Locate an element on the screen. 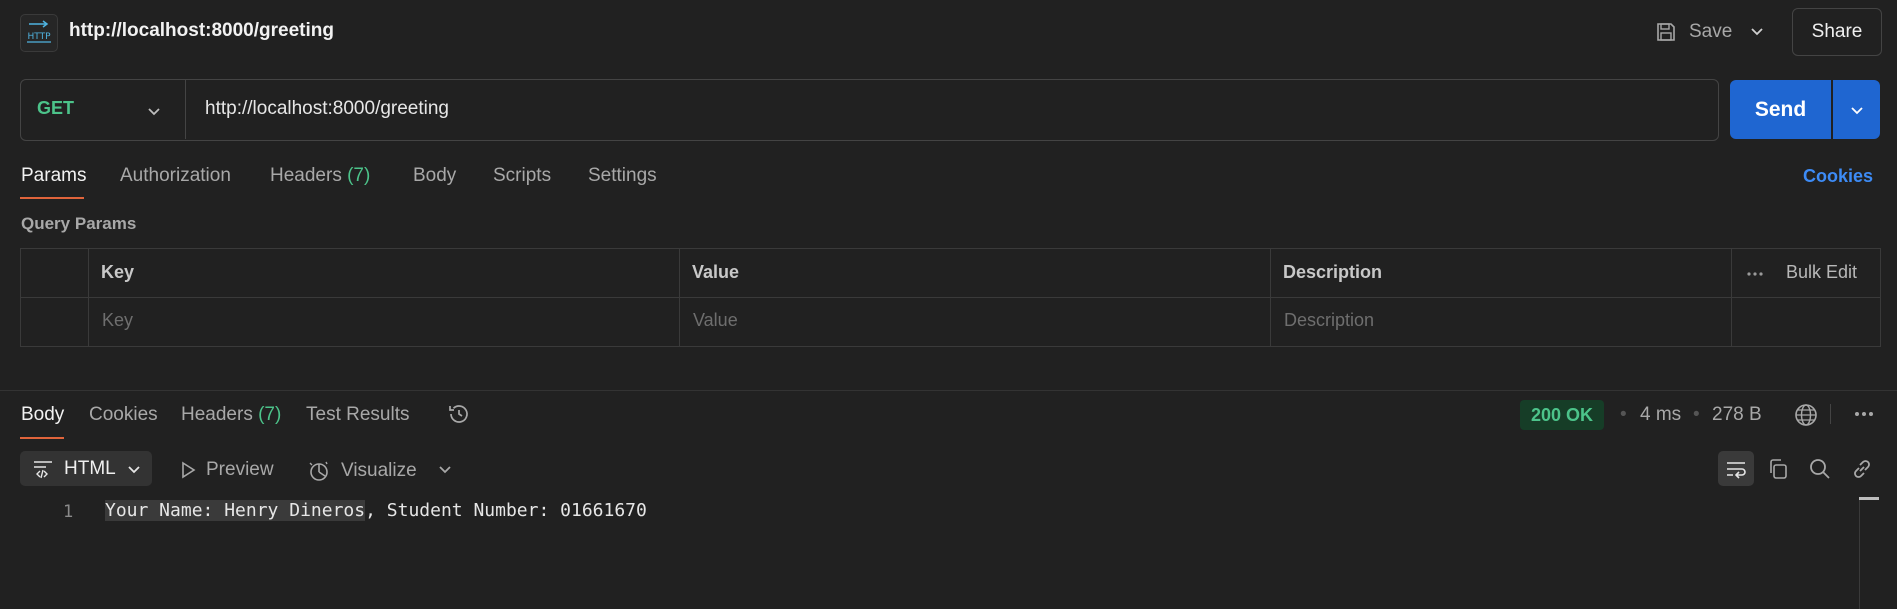  http-request-icon: HTTP is located at coordinates (39, 33).